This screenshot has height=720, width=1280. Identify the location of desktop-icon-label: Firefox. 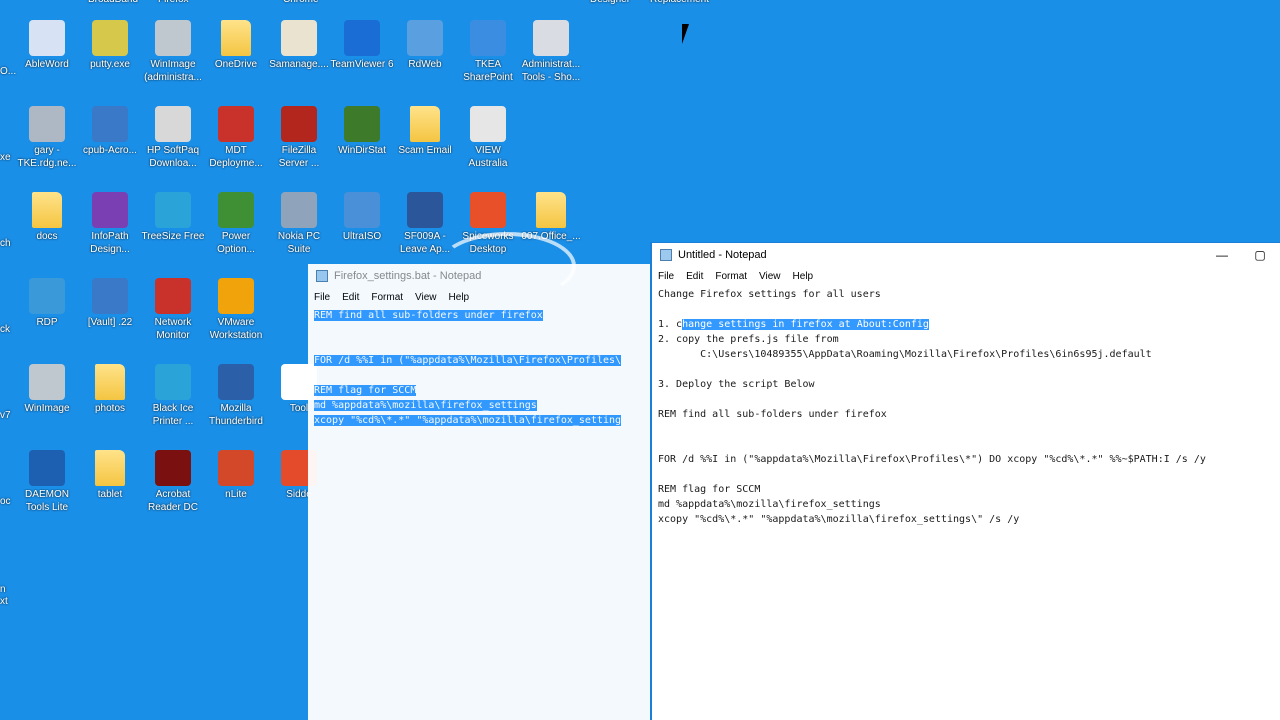
(173, 2).